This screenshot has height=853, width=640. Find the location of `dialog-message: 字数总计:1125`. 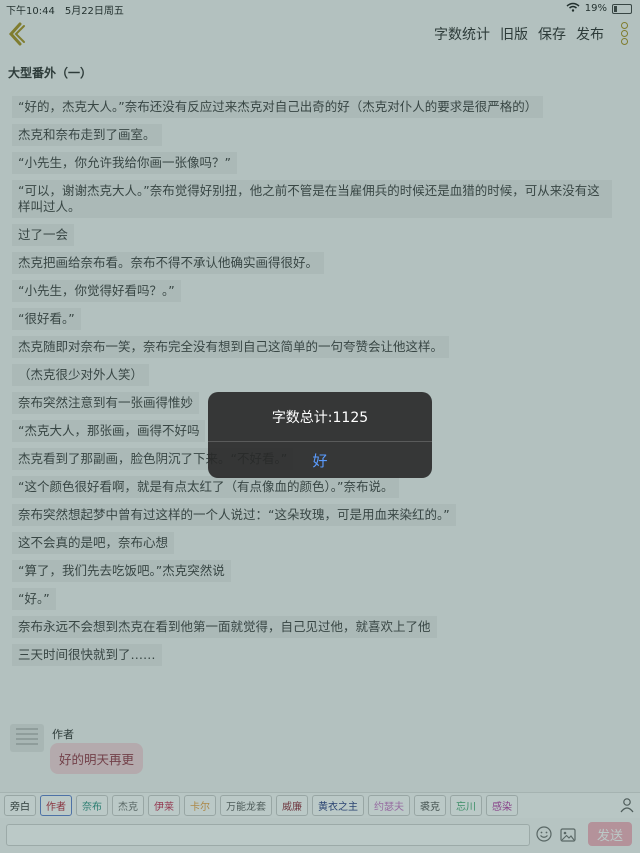

dialog-message: 字数总计:1125 is located at coordinates (320, 417).